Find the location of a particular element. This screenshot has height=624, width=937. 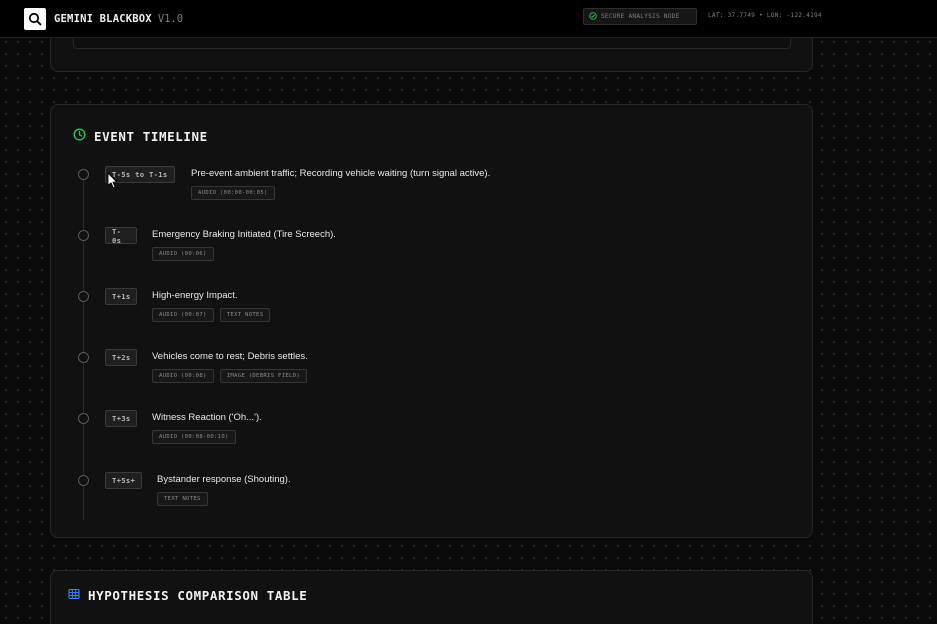

source-tag: AUDIO (00:08) is located at coordinates (183, 376).